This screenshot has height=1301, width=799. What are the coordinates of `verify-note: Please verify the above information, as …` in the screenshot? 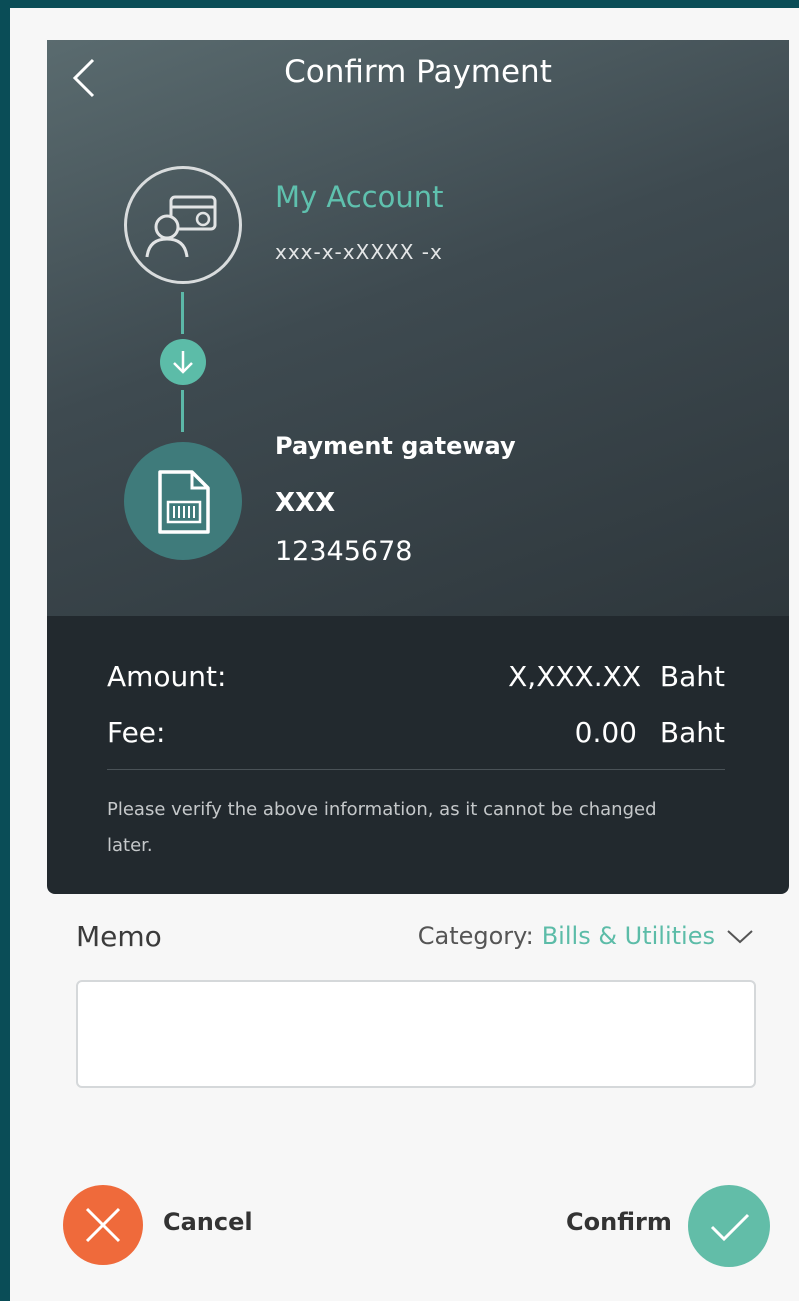 It's located at (382, 827).